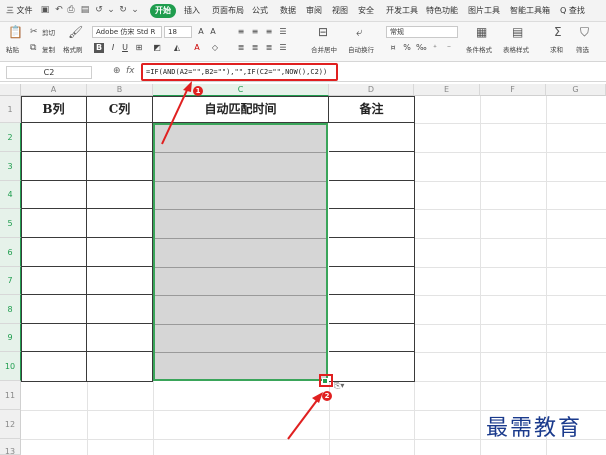  Describe the element at coordinates (15, 32) in the screenshot. I see `paste-icon: 📋` at that location.